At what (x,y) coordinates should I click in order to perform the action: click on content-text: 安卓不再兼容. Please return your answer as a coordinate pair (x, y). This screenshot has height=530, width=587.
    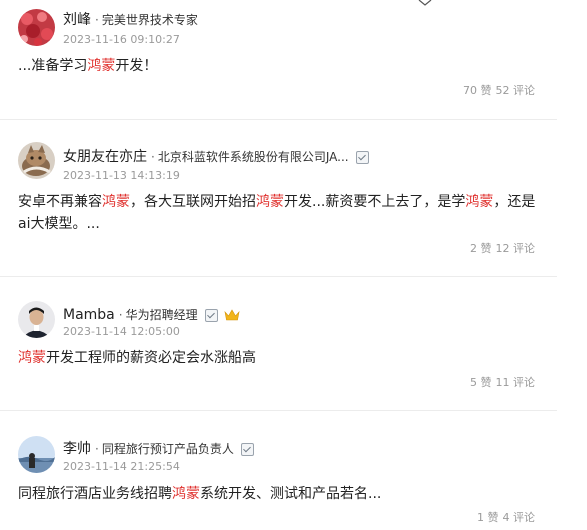
    Looking at the image, I should click on (60, 202).